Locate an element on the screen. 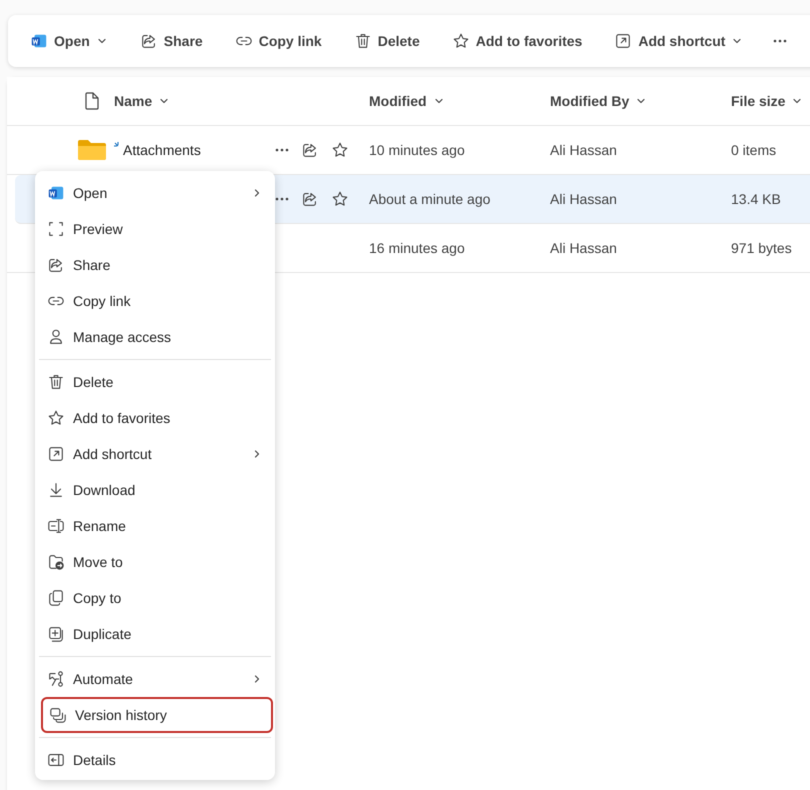 The height and width of the screenshot is (790, 810). modified-cell-text: About a minute ago is located at coordinates (430, 199).